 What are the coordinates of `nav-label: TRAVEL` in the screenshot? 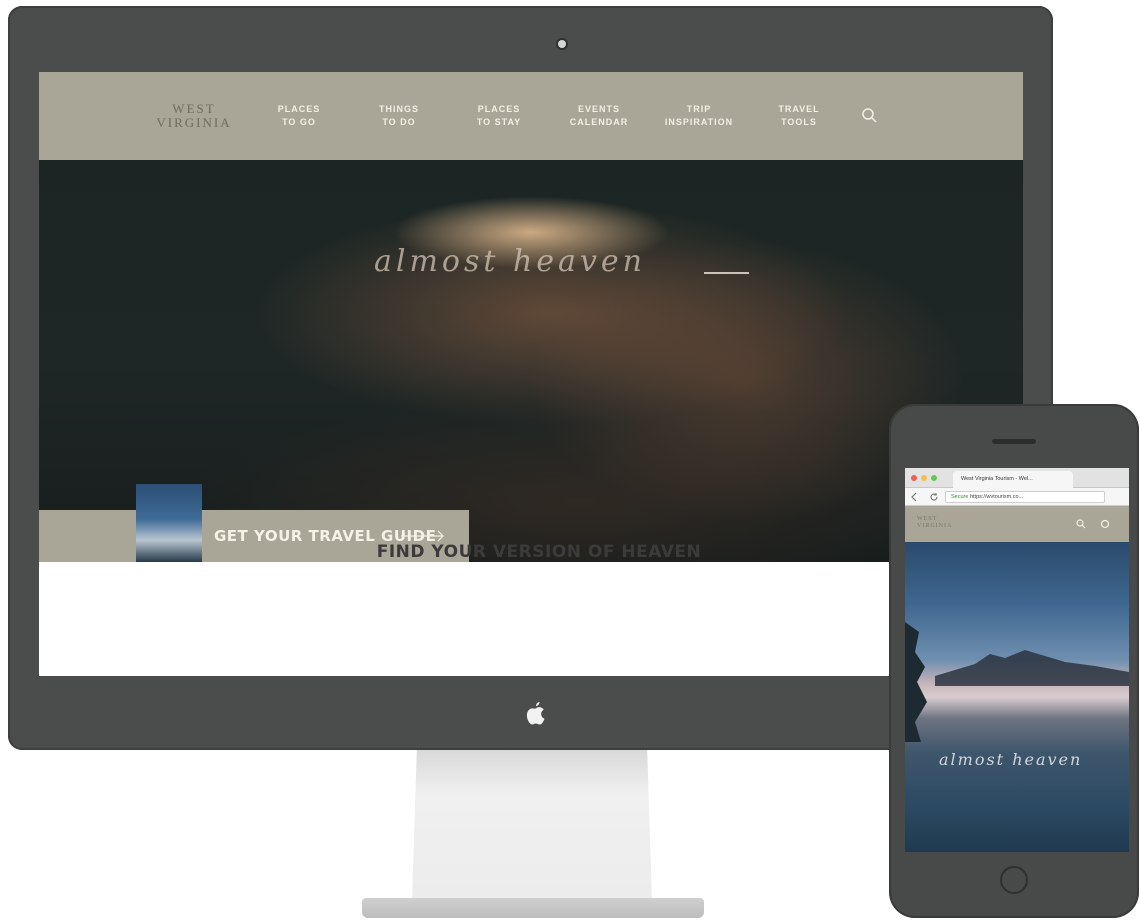 It's located at (799, 109).